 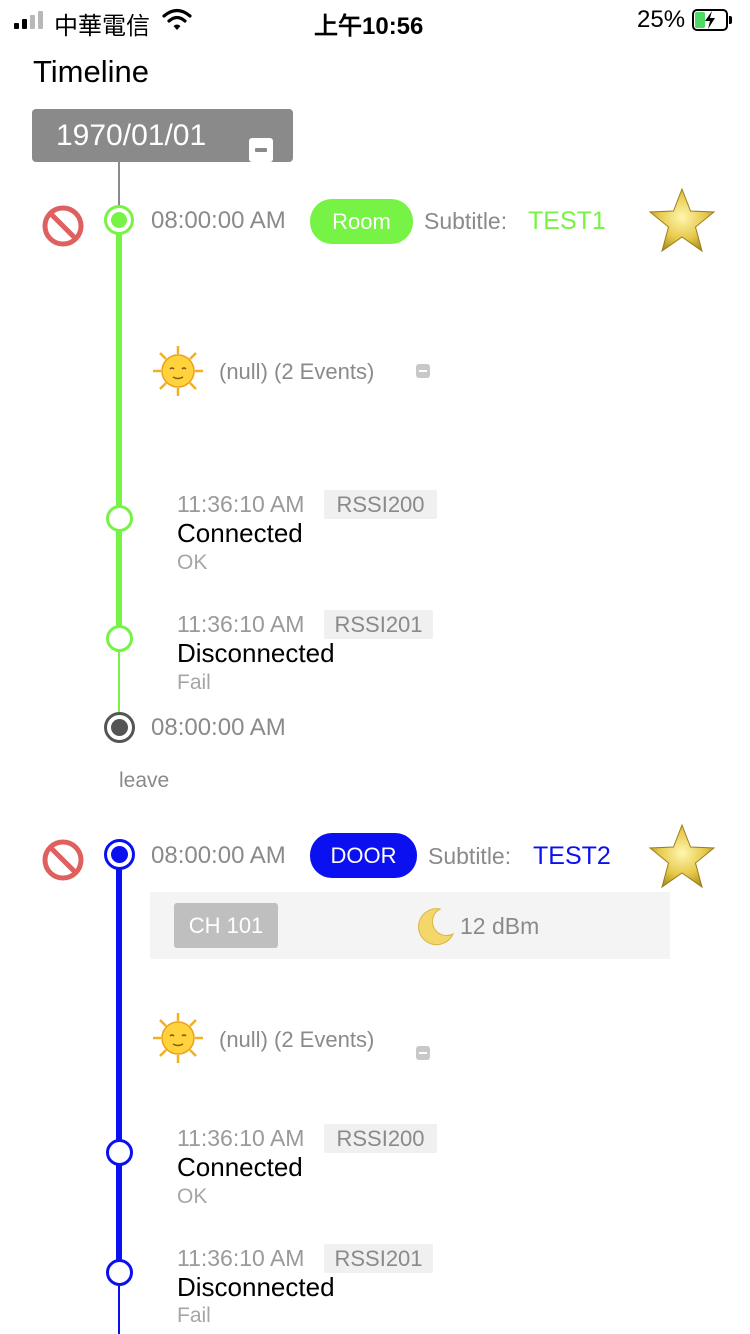 What do you see at coordinates (119, 727) in the screenshot?
I see `end-node` at bounding box center [119, 727].